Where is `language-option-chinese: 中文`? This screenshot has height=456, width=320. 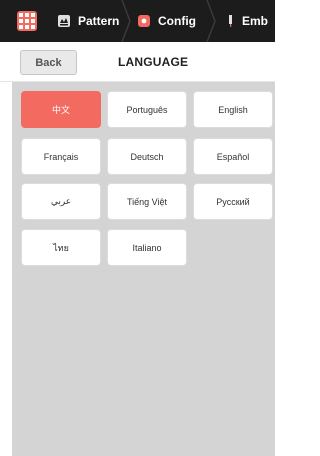
language-option-chinese: 中文 is located at coordinates (61, 109).